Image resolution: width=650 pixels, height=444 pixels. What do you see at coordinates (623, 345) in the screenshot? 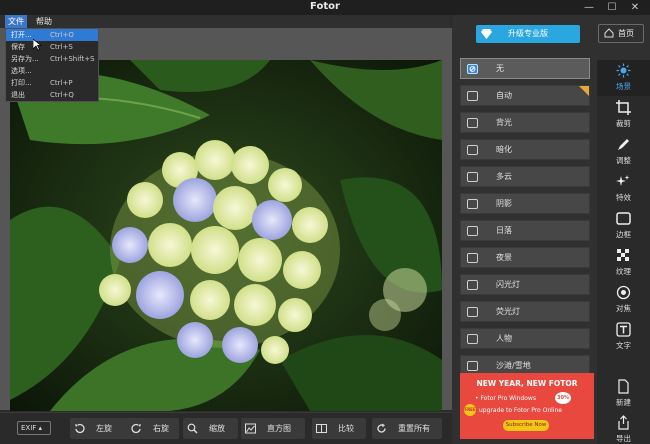
I see `tool-label: 文字` at bounding box center [623, 345].